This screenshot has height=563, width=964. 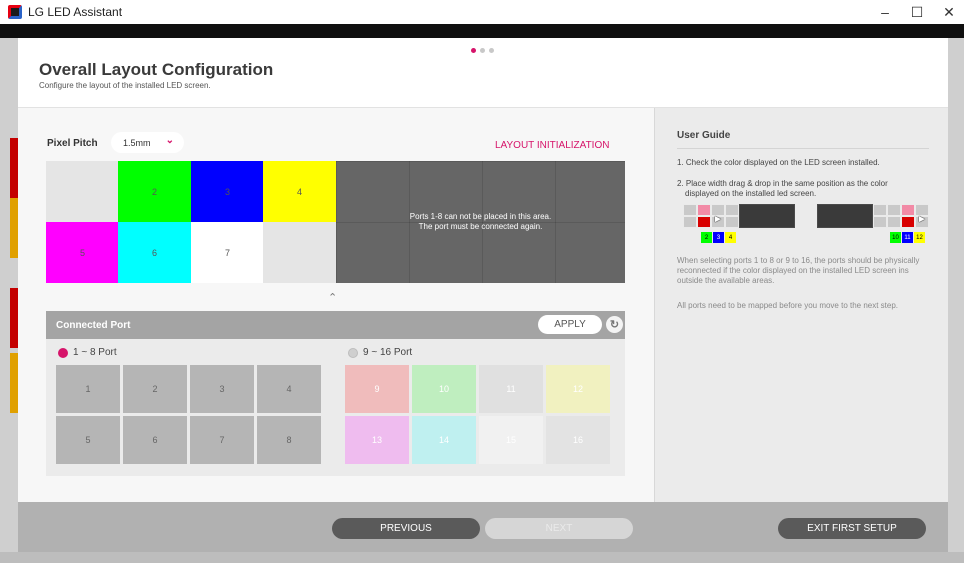 What do you see at coordinates (227, 252) in the screenshot?
I see `layout-cell: 7` at bounding box center [227, 252].